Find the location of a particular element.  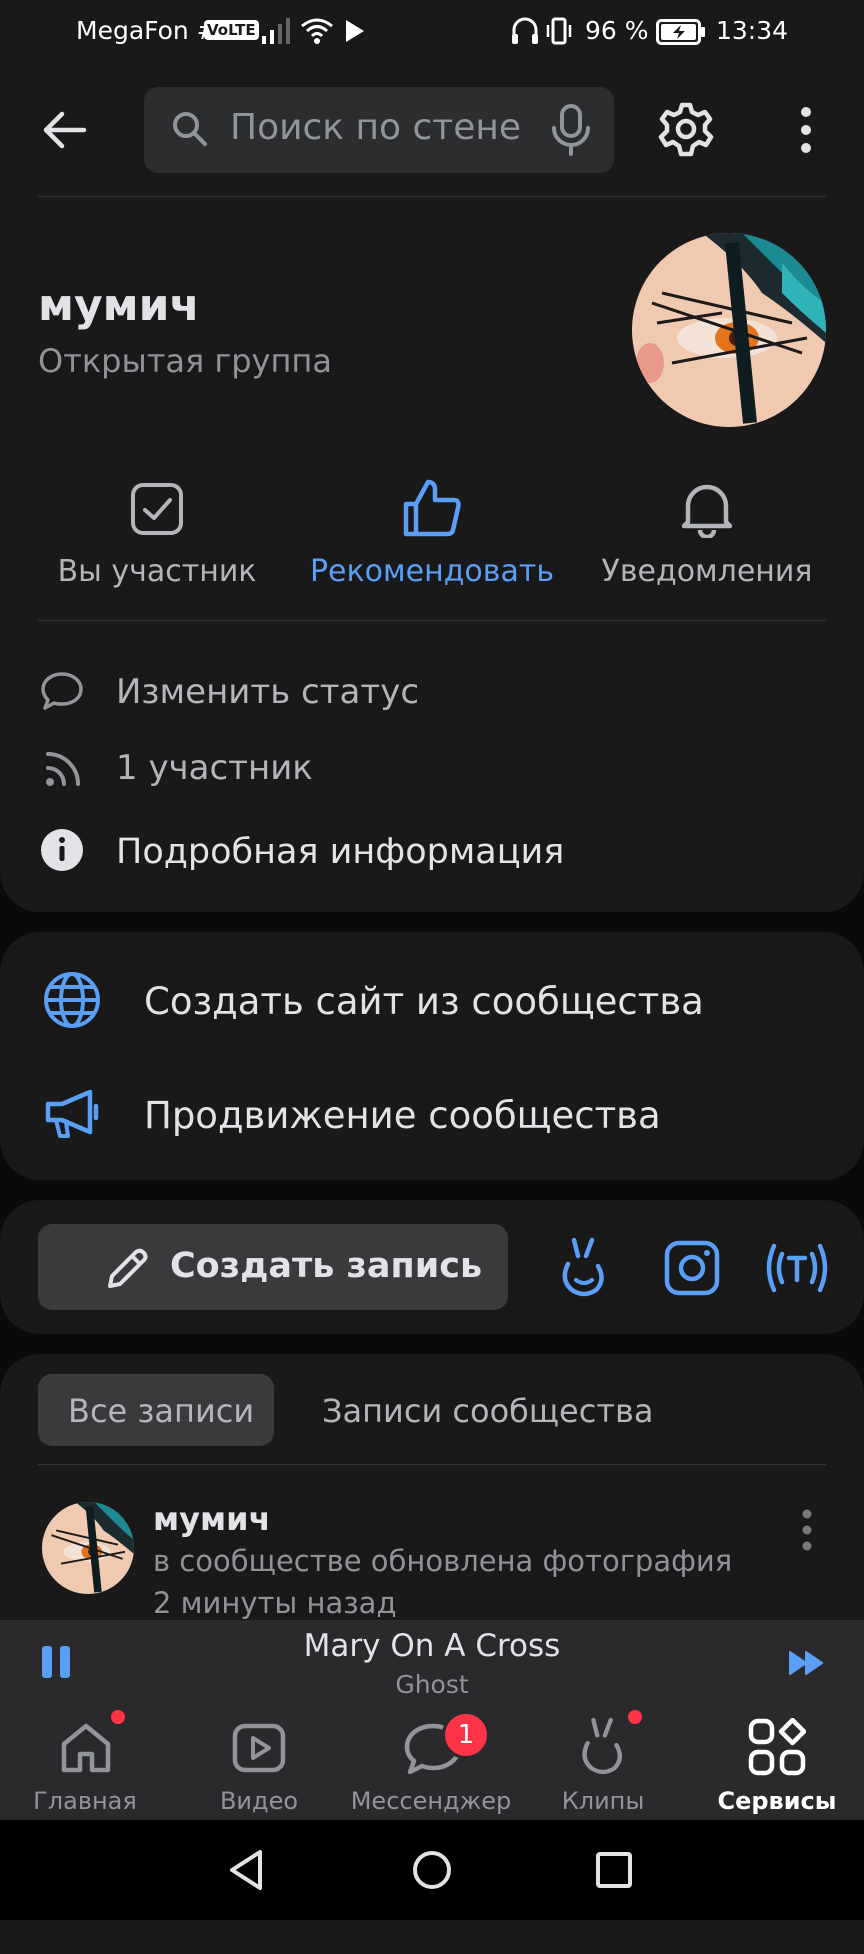

services-grid-icon is located at coordinates (777, 1747).